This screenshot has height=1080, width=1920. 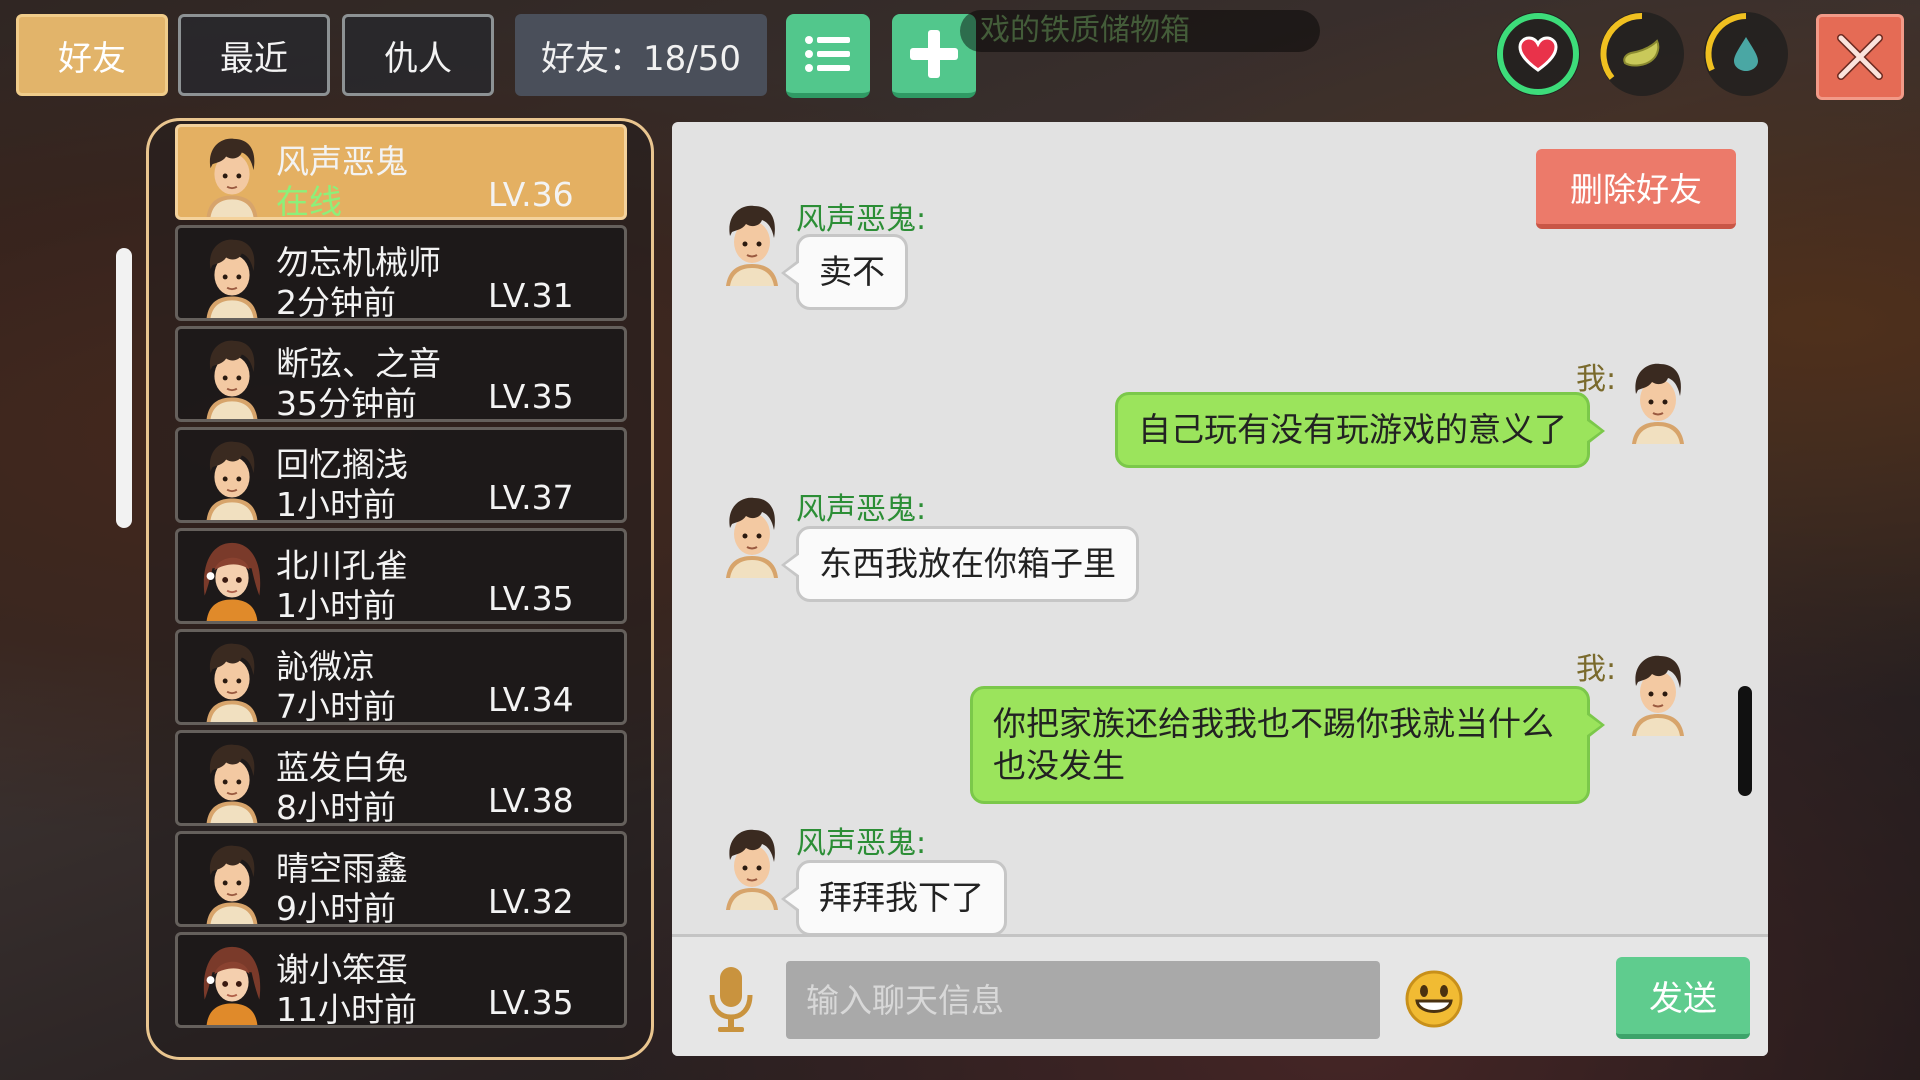 What do you see at coordinates (960, 56) in the screenshot?
I see `top-bar: 好友 最近 仇人 好友：18/50 戏的铁质储物箱` at bounding box center [960, 56].